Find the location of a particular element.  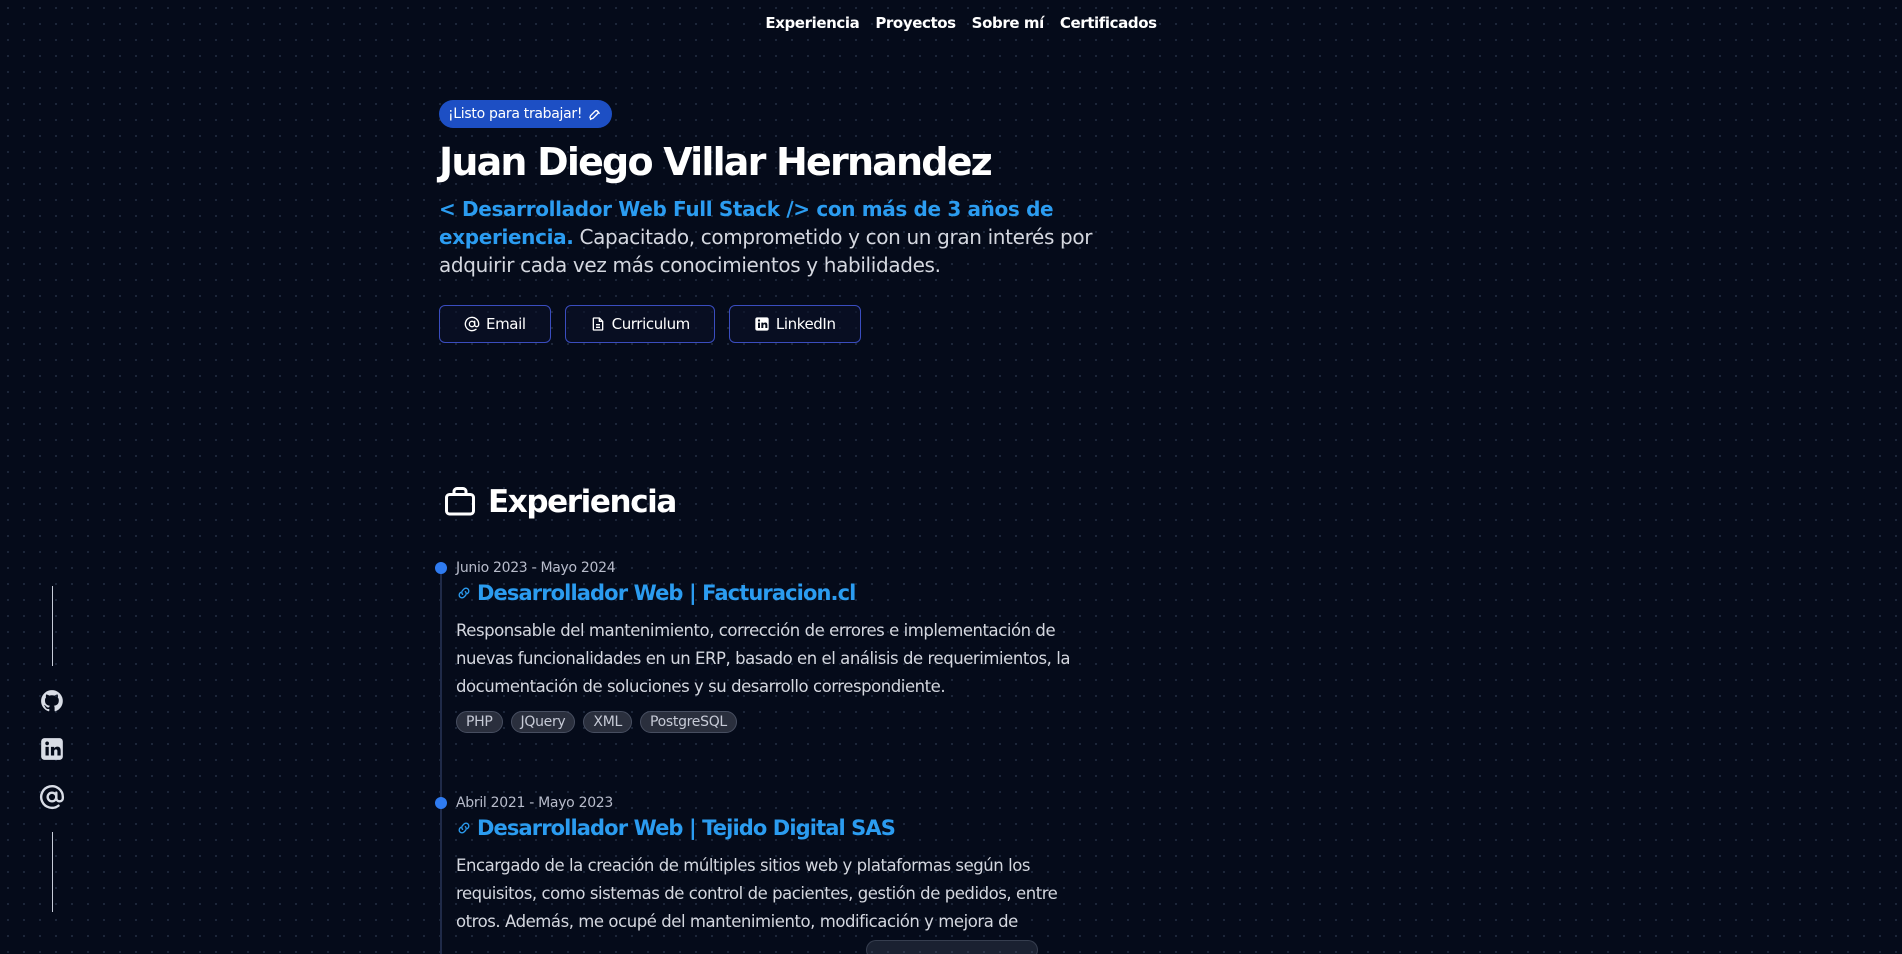

curriculum-button-label: Curriculum is located at coordinates (651, 324).